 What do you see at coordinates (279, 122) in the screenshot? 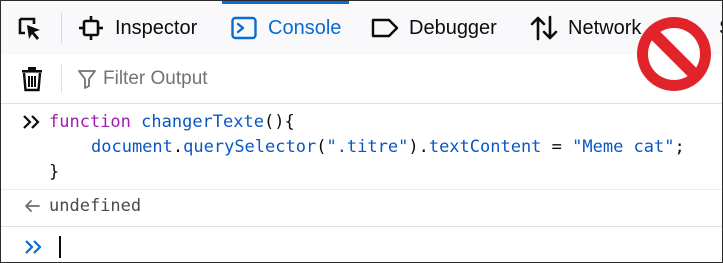
I see `code-punctuation: (){` at bounding box center [279, 122].